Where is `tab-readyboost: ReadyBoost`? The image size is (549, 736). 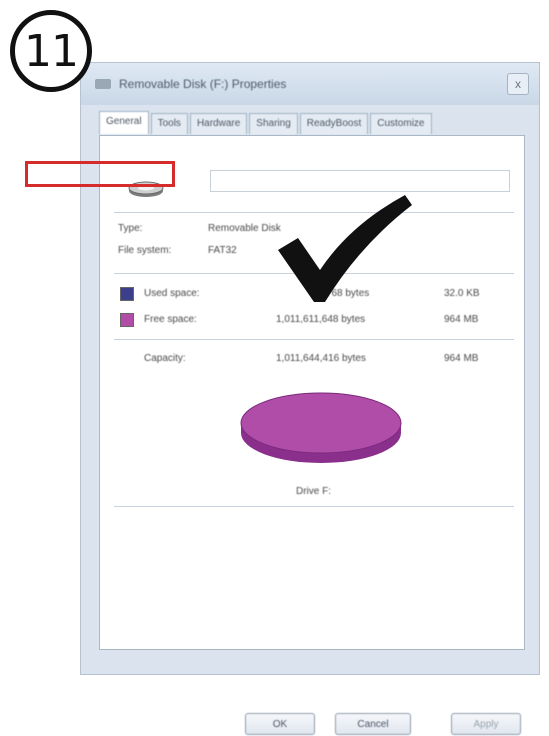
tab-readyboost: ReadyBoost is located at coordinates (334, 123).